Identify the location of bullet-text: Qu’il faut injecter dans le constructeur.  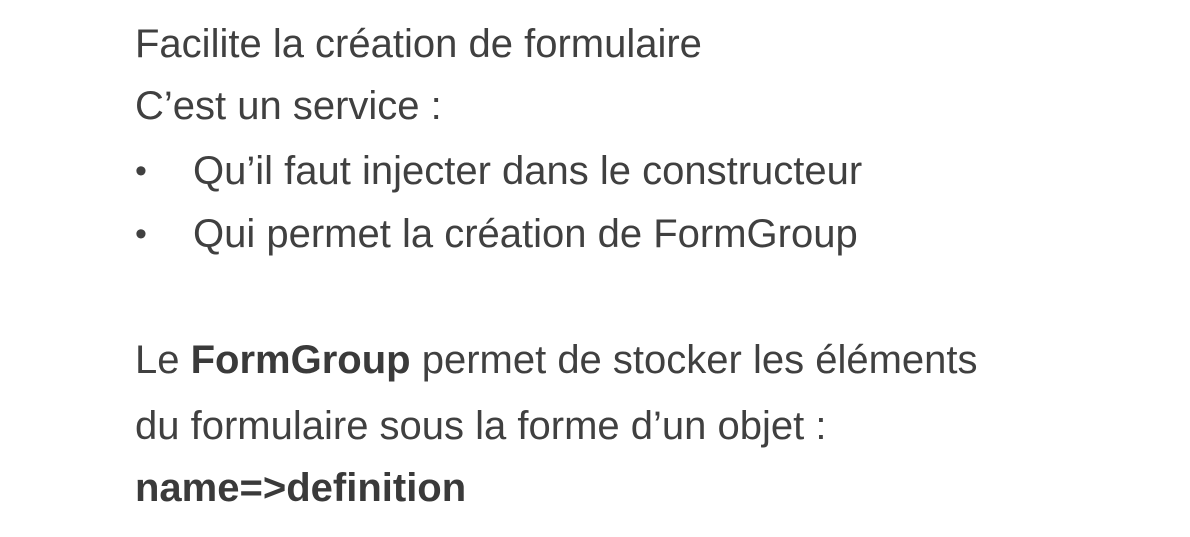
(528, 171).